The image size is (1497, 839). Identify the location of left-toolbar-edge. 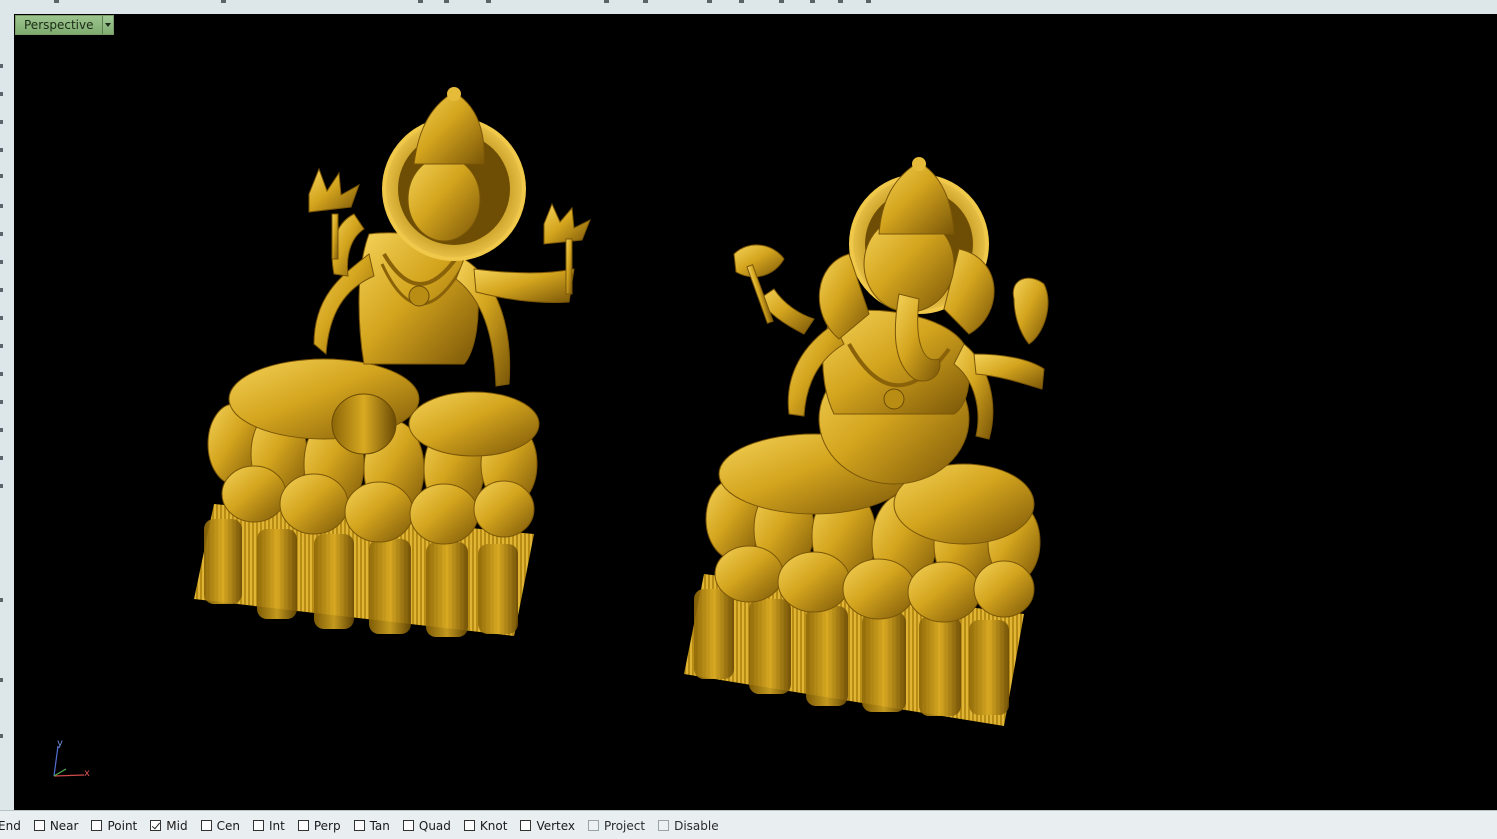
(7, 412).